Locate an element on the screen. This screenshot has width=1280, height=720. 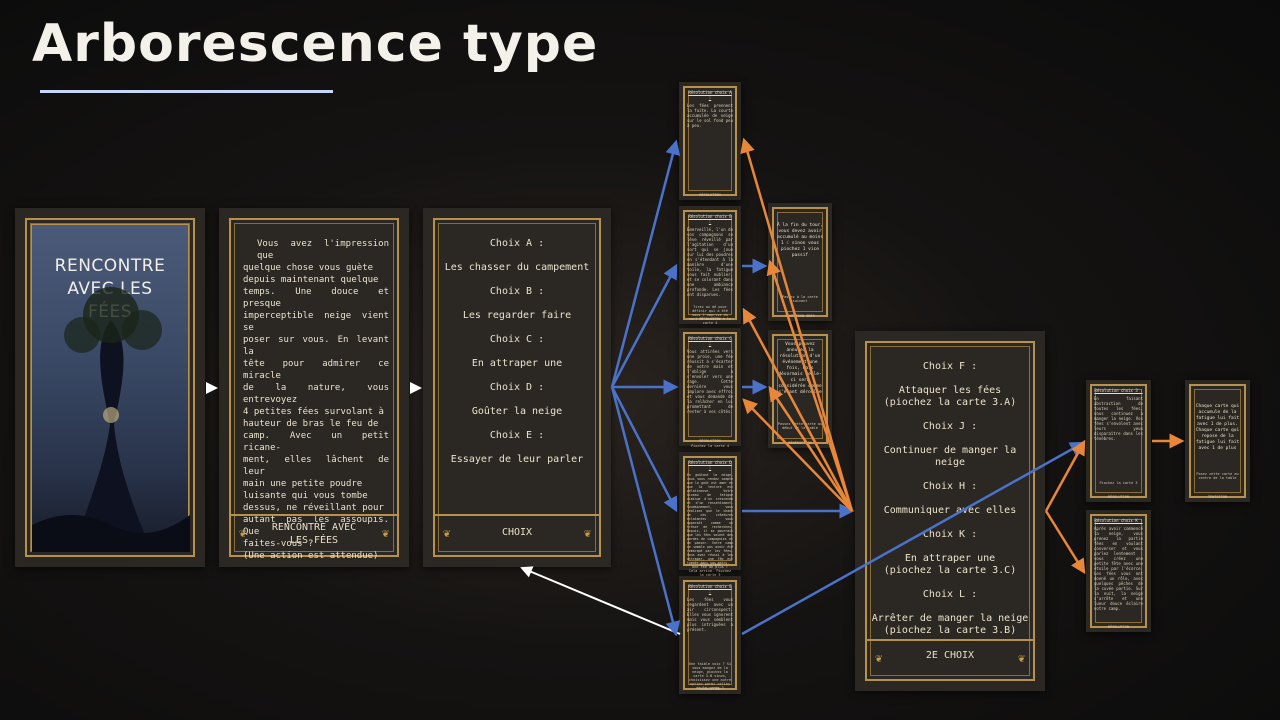
arrow-second-to-k is located at coordinates (1065, 542).